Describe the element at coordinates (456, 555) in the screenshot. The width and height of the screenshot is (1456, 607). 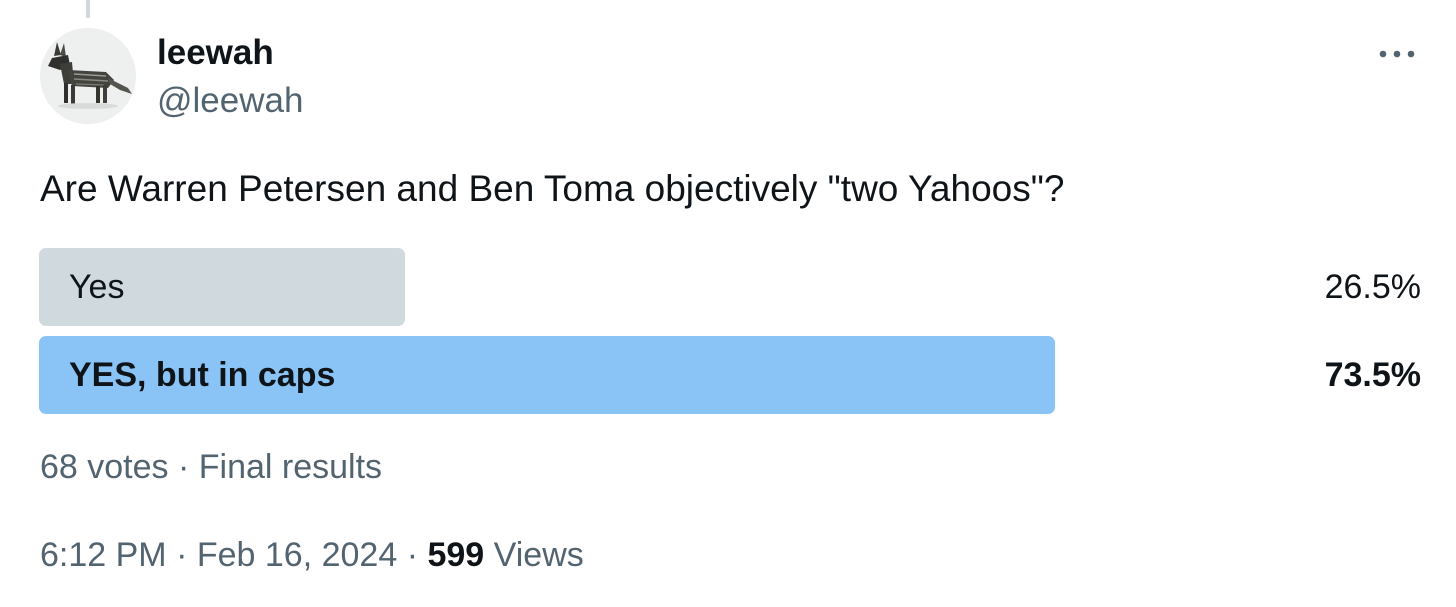
I see `views-count: 599` at that location.